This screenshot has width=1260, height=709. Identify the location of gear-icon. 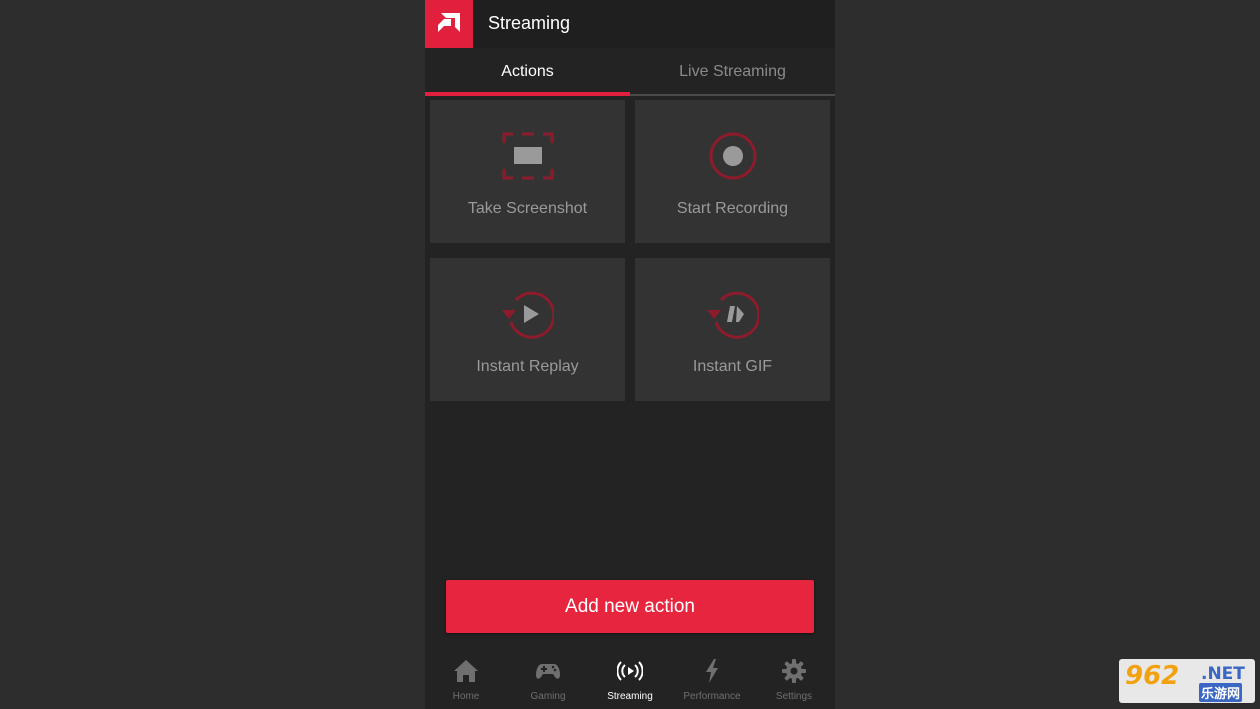
(794, 671).